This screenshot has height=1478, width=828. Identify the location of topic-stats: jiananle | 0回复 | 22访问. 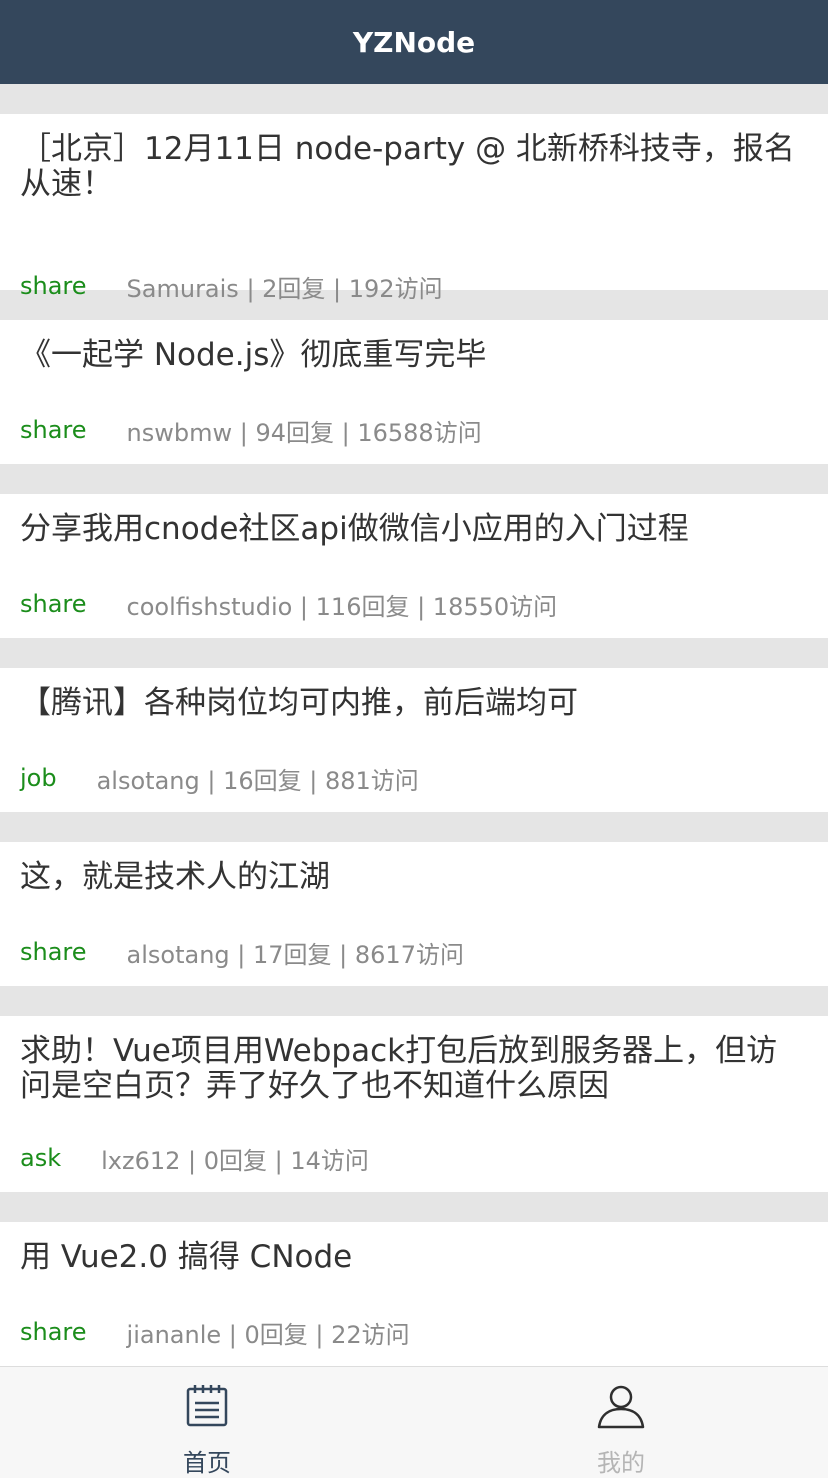
(268, 1334).